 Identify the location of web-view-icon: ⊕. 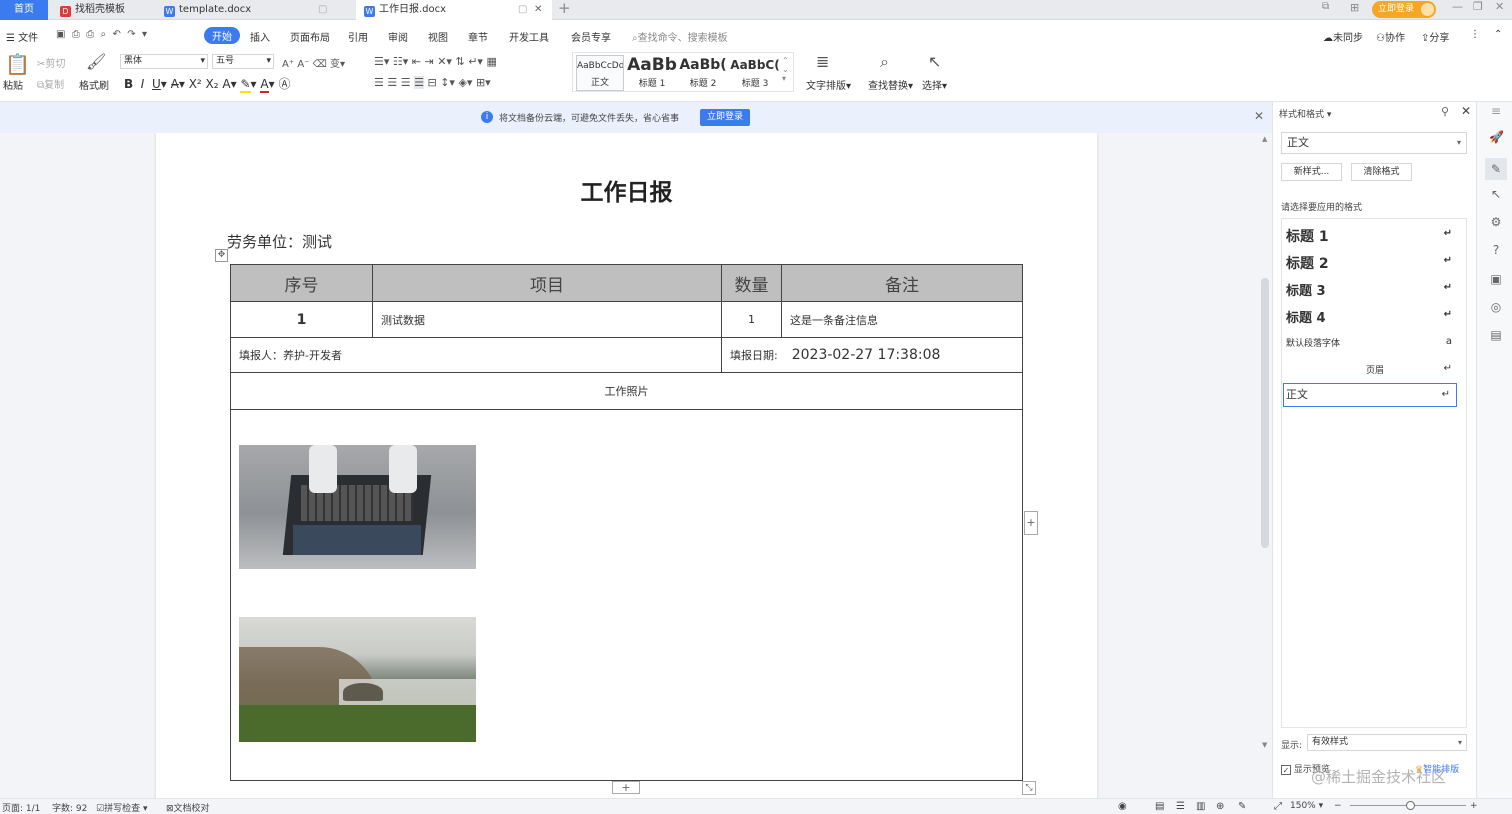
(1220, 806).